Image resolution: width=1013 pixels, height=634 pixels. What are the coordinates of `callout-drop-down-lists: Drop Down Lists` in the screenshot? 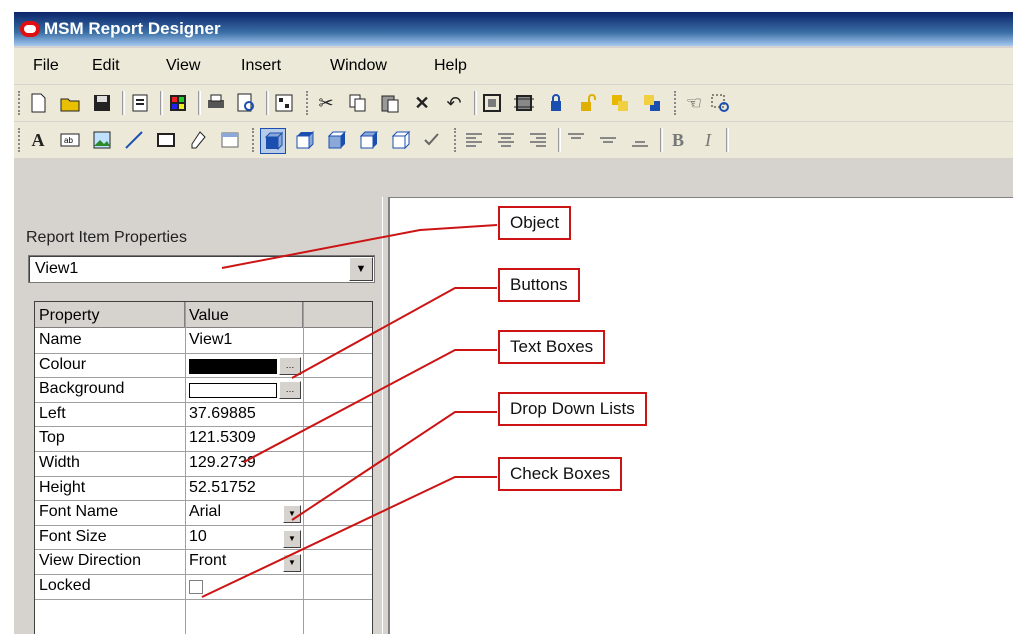 It's located at (572, 409).